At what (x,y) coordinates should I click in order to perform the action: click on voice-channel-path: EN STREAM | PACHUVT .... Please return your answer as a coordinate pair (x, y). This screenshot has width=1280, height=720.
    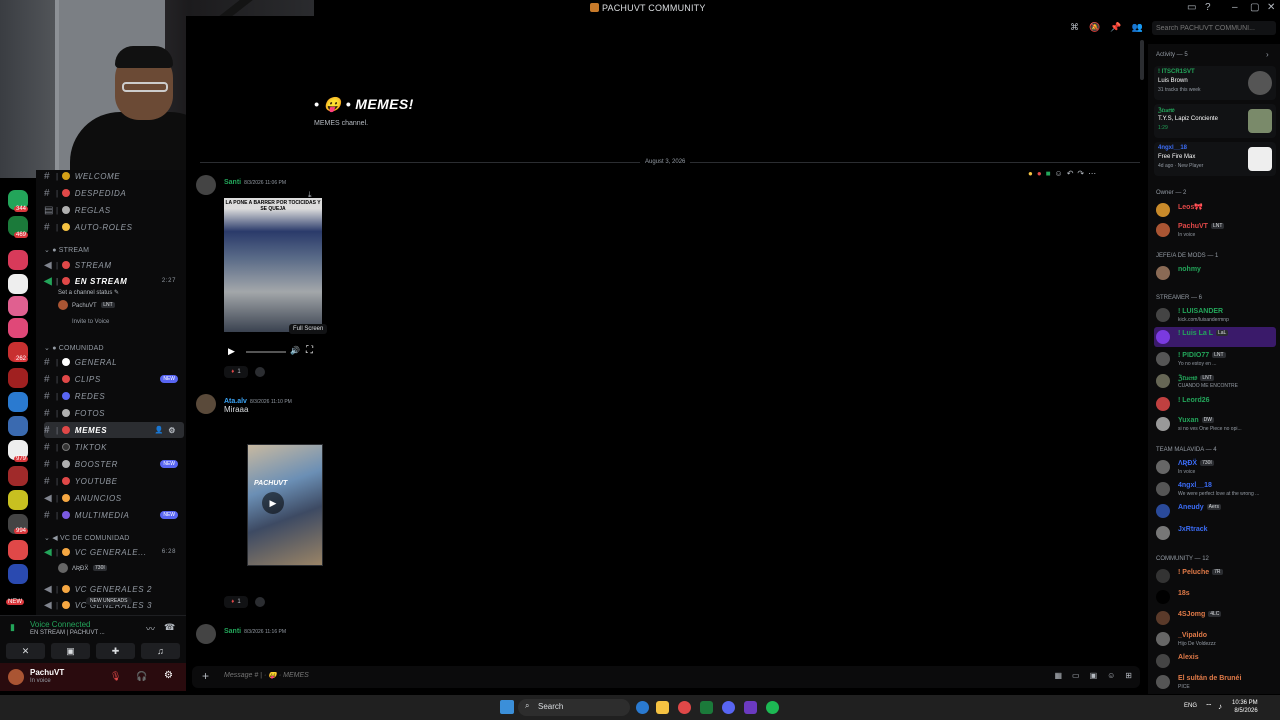
    Looking at the image, I should click on (67, 633).